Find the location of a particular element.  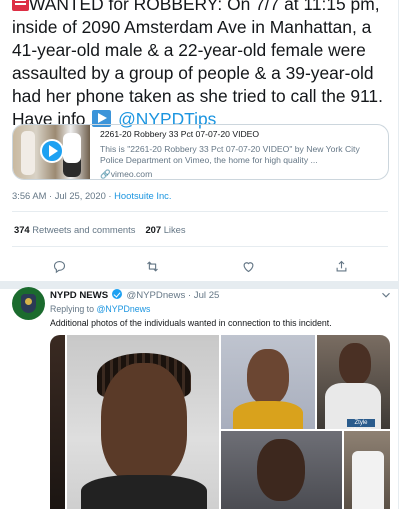

tweet-actions is located at coordinates (199, 266).